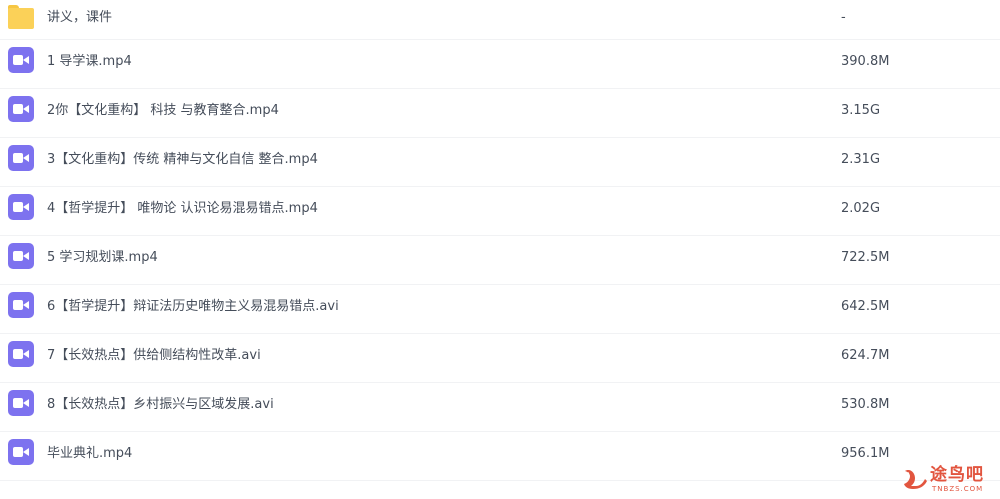 Image resolution: width=1000 pixels, height=499 pixels. Describe the element at coordinates (154, 356) in the screenshot. I see `file-name: 7【长效热点】供给侧结构性改革.avi` at that location.